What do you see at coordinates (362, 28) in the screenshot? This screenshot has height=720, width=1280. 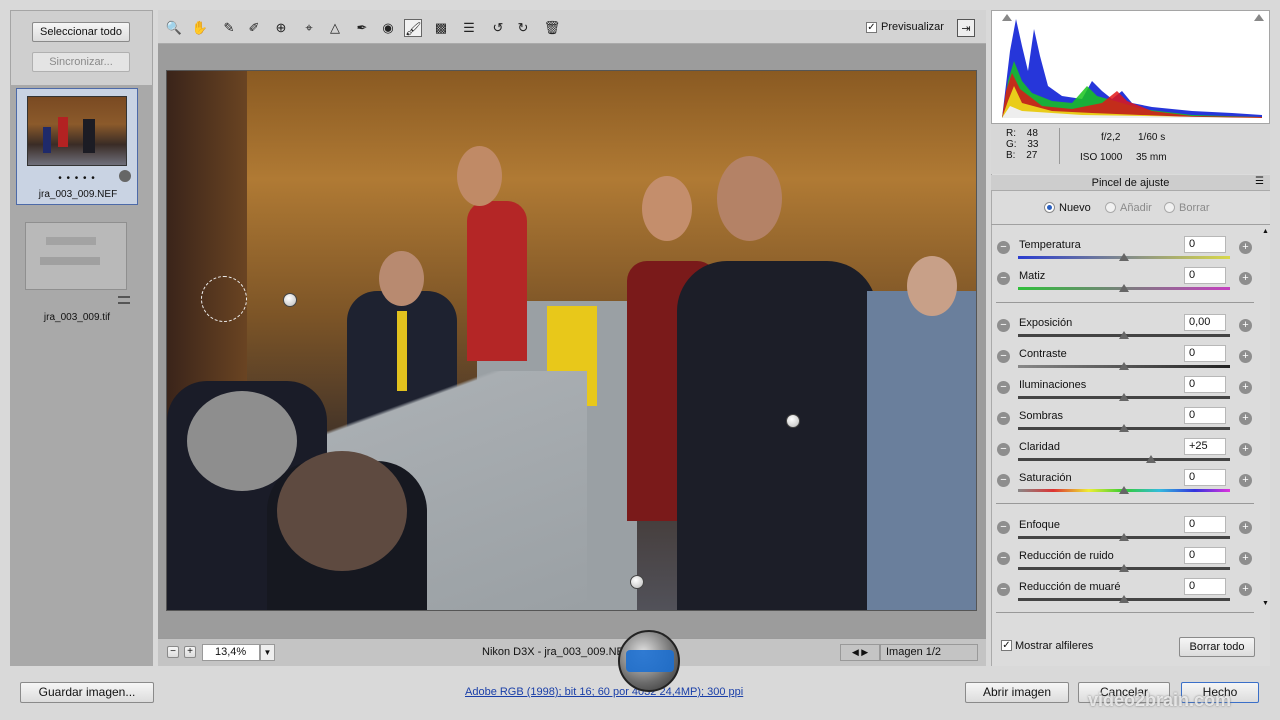 I see `spot-removal-icon: ✒` at bounding box center [362, 28].